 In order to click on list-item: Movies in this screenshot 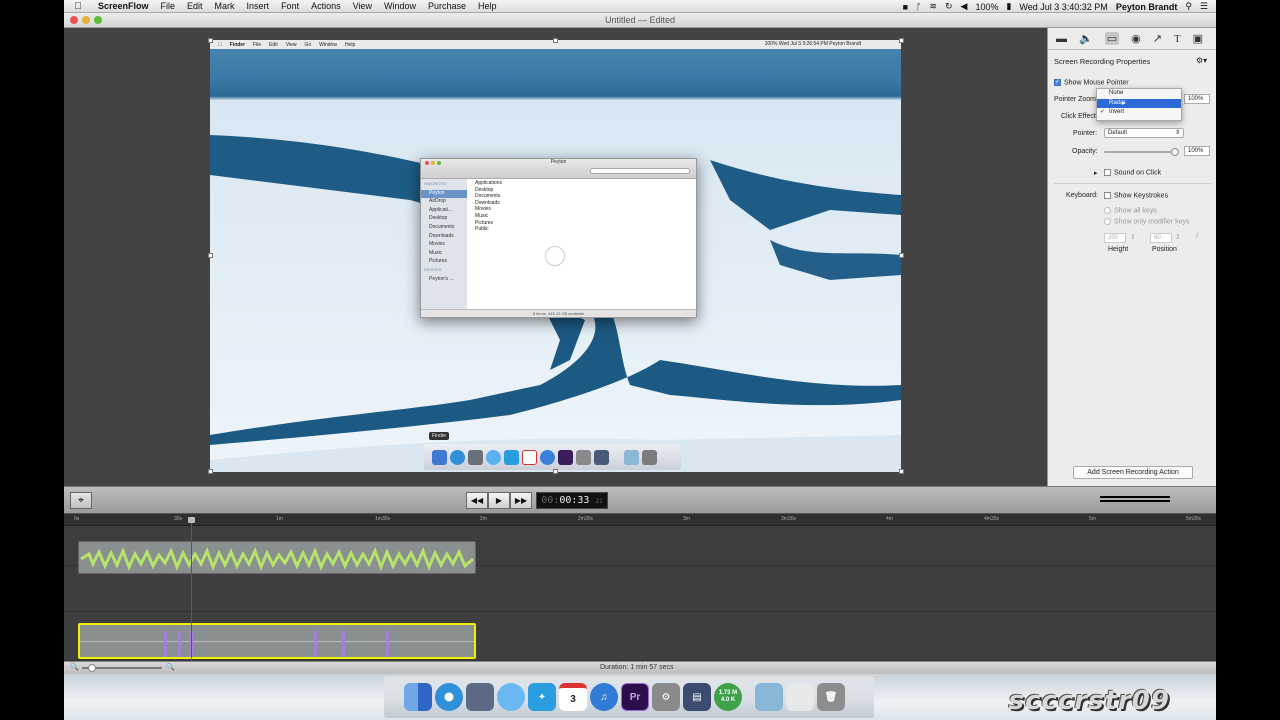, I will do `click(483, 209)`.